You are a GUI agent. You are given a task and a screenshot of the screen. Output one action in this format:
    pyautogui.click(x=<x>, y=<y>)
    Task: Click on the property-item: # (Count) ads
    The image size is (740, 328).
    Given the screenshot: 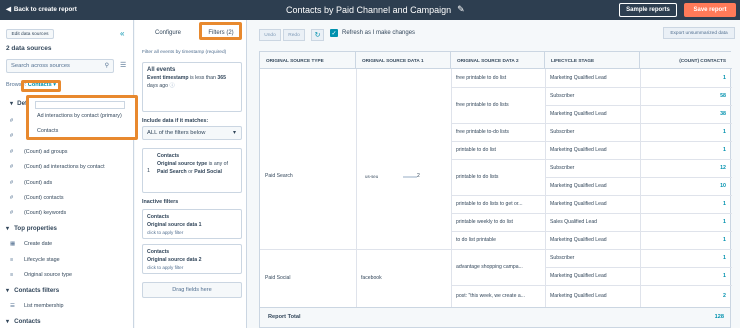 What is the action you would take?
    pyautogui.click(x=31, y=183)
    